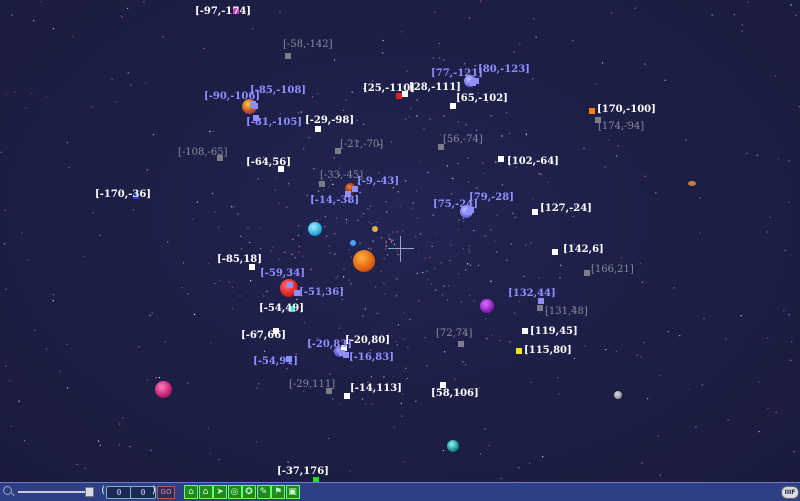  What do you see at coordinates (263, 335) in the screenshot?
I see `own-system-label: [-67,66]` at bounding box center [263, 335].